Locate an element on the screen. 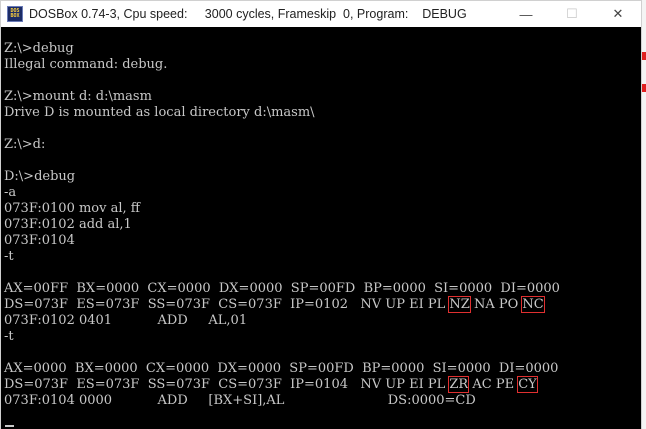 The width and height of the screenshot is (646, 429). register-text: NA PO is located at coordinates (496, 304).